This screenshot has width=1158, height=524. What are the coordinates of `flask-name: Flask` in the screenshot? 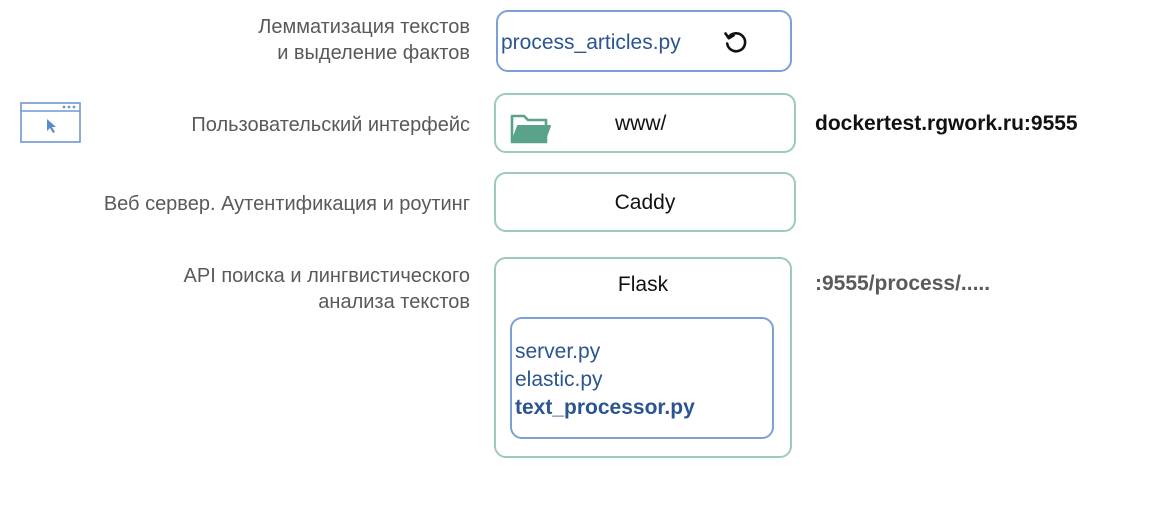 It's located at (643, 284).